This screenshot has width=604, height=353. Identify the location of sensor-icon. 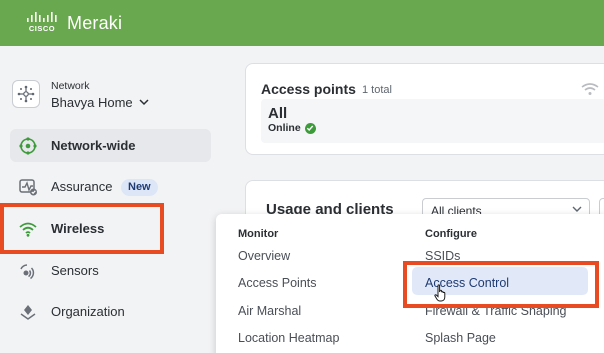
(28, 271).